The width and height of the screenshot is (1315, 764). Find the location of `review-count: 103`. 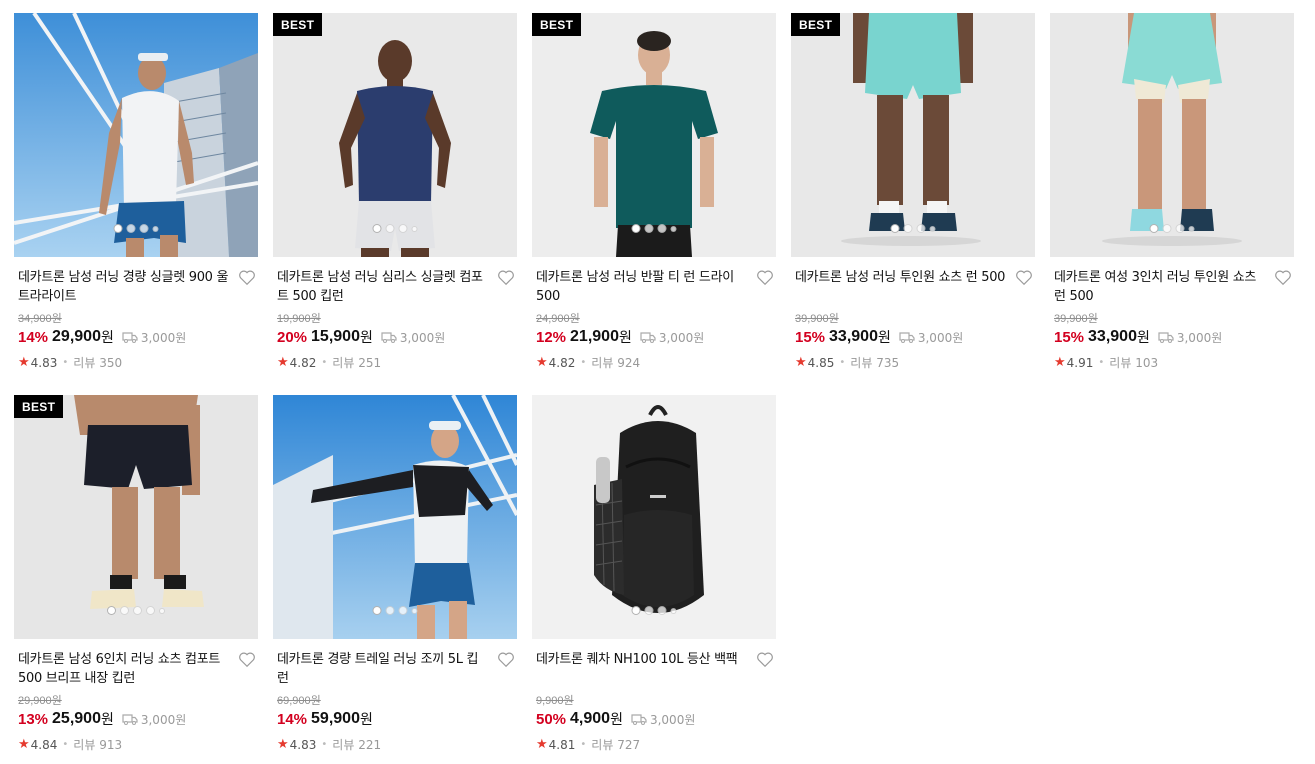

review-count: 103 is located at coordinates (1147, 362).